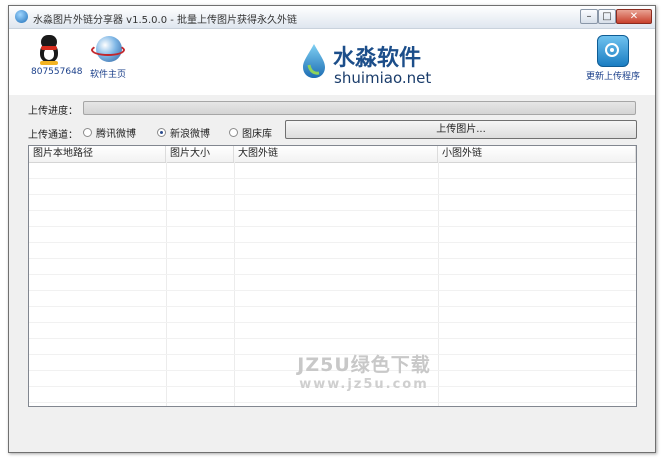 This screenshot has width=663, height=459. Describe the element at coordinates (612, 77) in the screenshot. I see `update-label: 更新上传程序` at that location.